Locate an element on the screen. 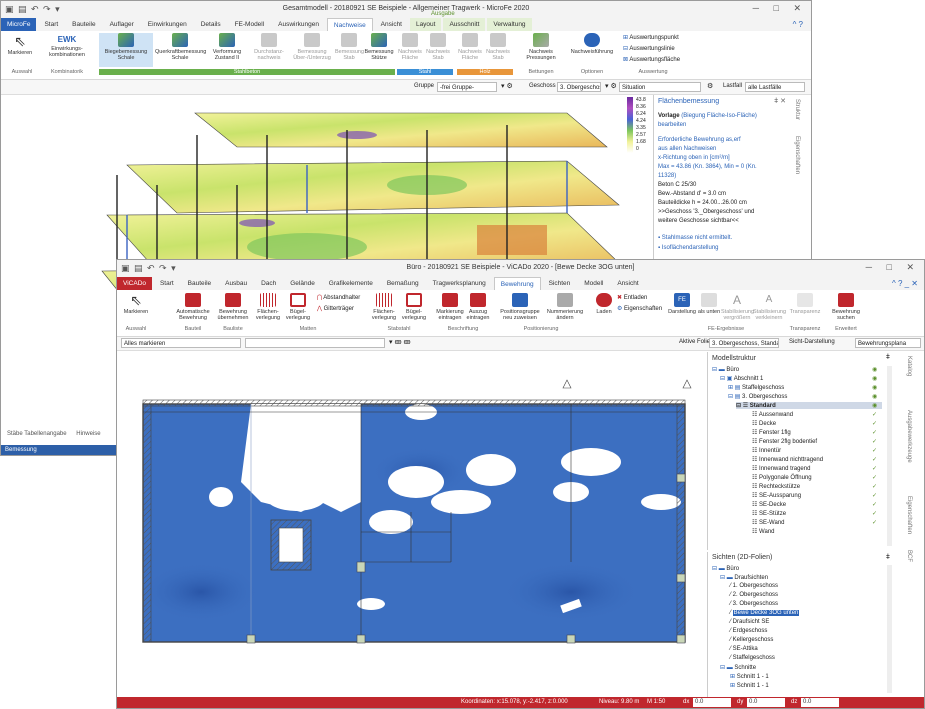 The height and width of the screenshot is (709, 925). verformung-button: Verformung Zustand II is located at coordinates (227, 47).